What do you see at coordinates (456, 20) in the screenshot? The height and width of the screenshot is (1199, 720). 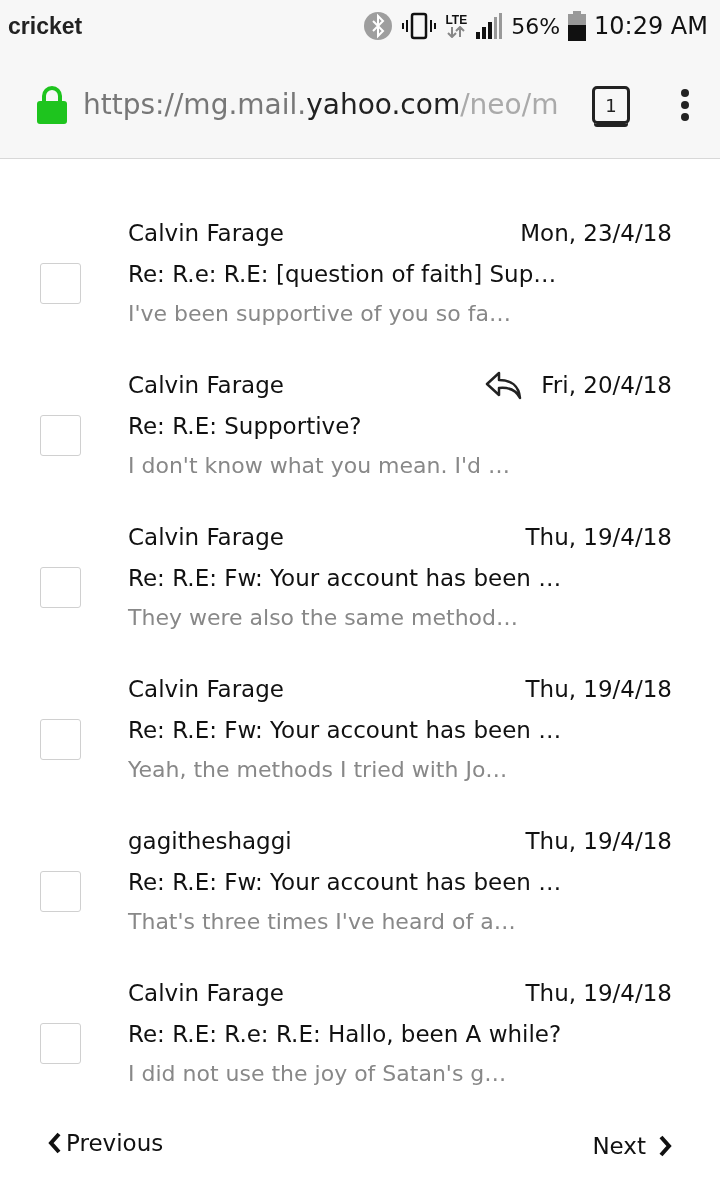 I see `network-type: LTE` at bounding box center [456, 20].